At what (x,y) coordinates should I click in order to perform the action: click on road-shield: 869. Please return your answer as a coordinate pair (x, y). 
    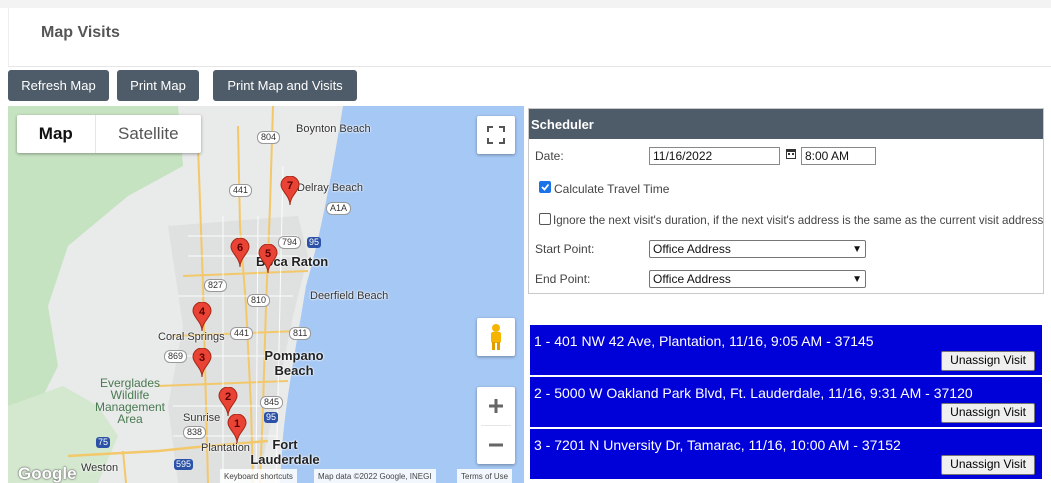
    Looking at the image, I should click on (176, 356).